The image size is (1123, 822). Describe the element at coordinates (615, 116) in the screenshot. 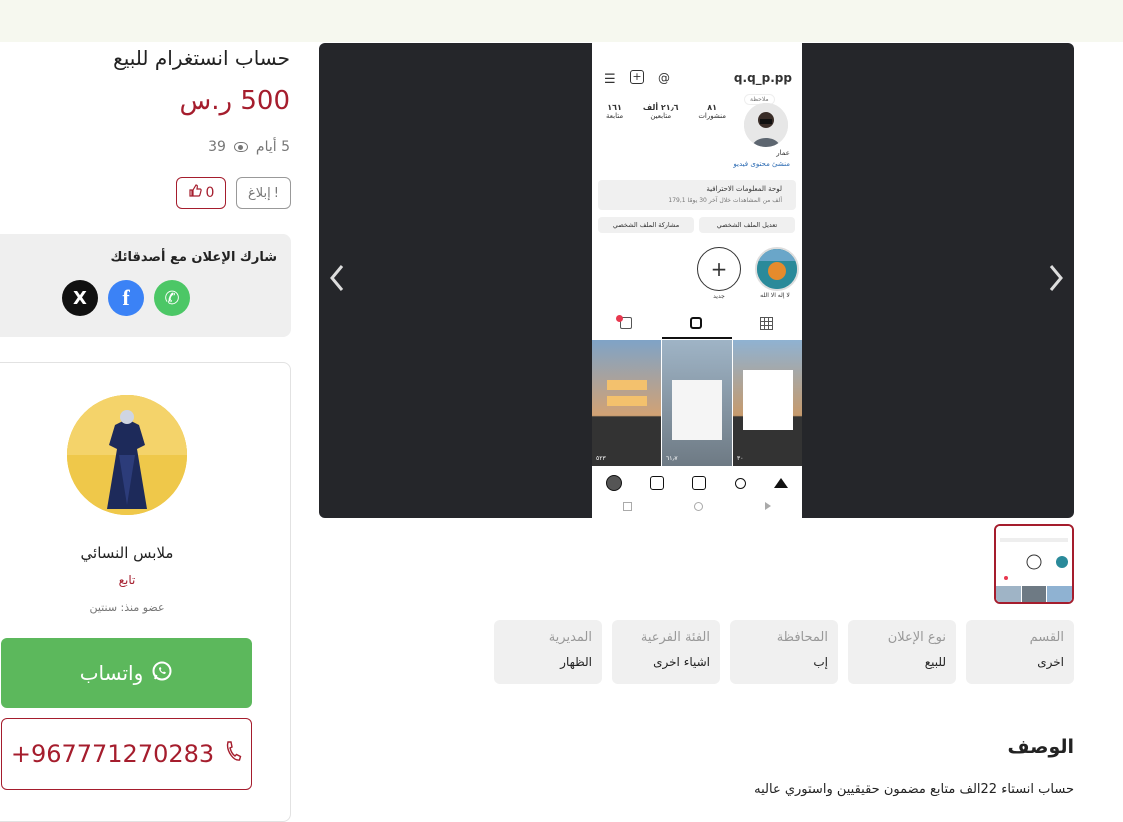

I see `following-label: متابعة` at that location.